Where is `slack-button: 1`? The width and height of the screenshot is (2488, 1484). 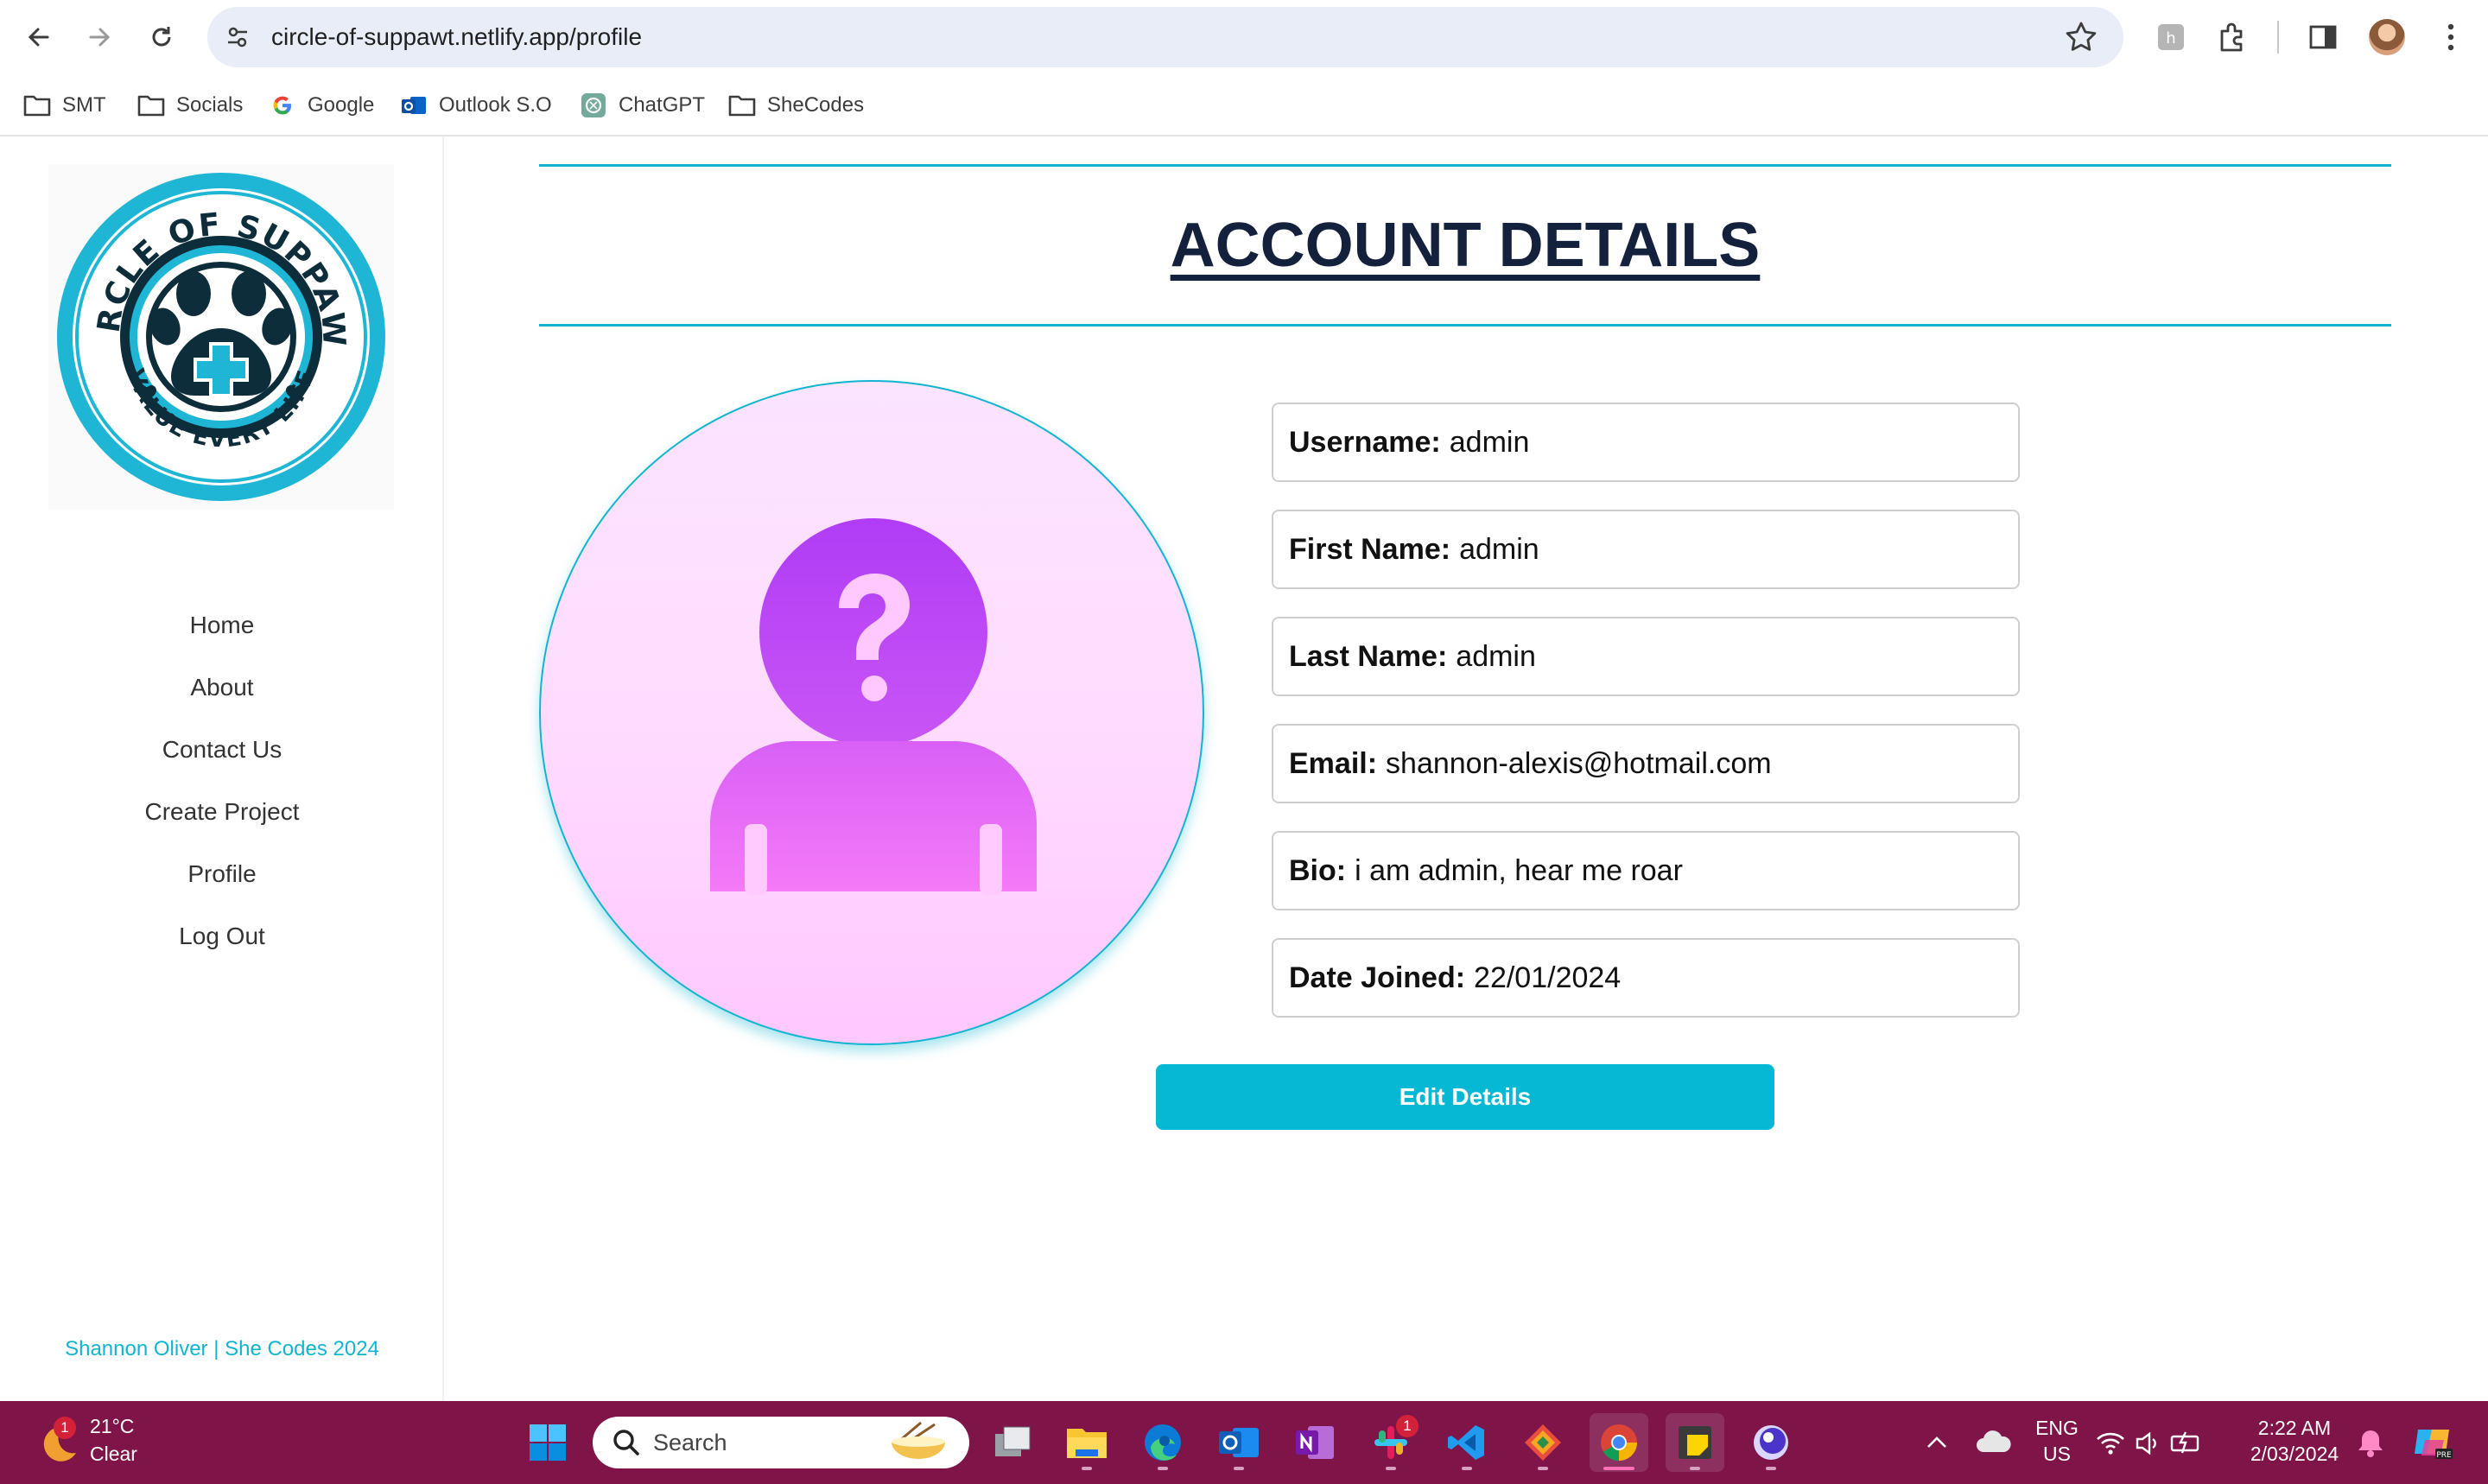
slack-button: 1 is located at coordinates (1390, 1442).